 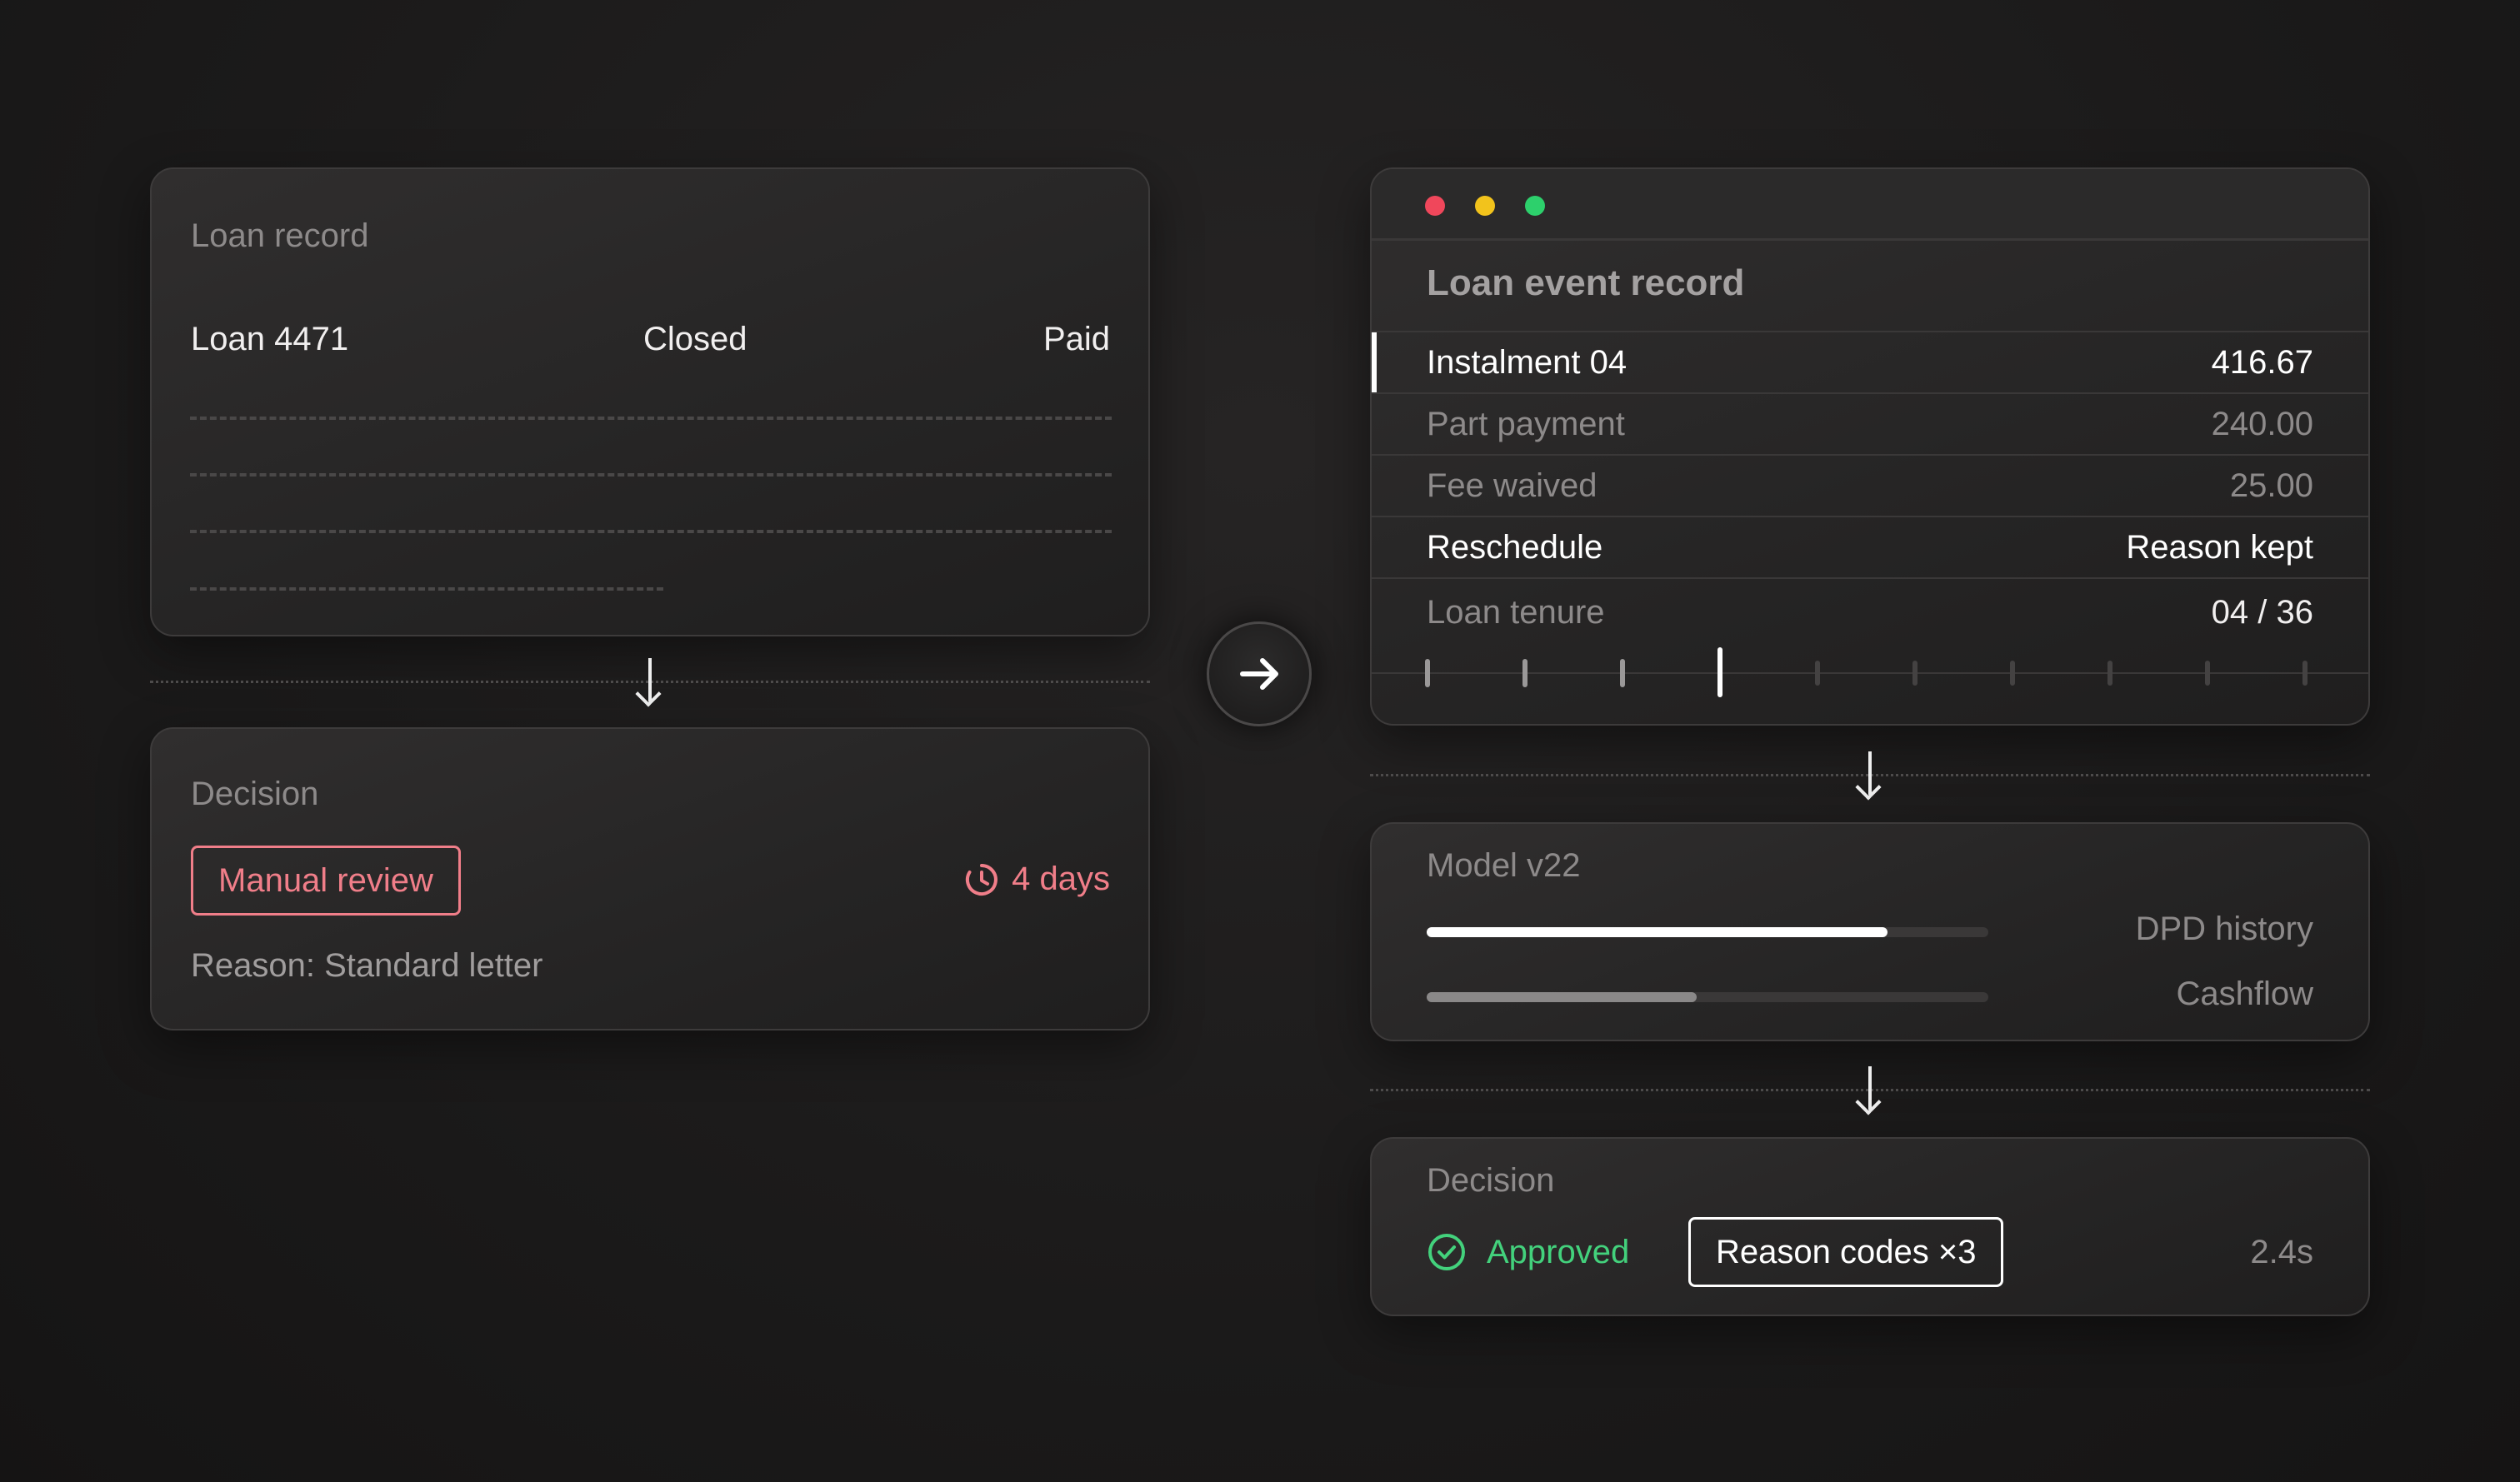 I want to click on reason-codes-label: Reason codes ×3, so click(x=1846, y=1252).